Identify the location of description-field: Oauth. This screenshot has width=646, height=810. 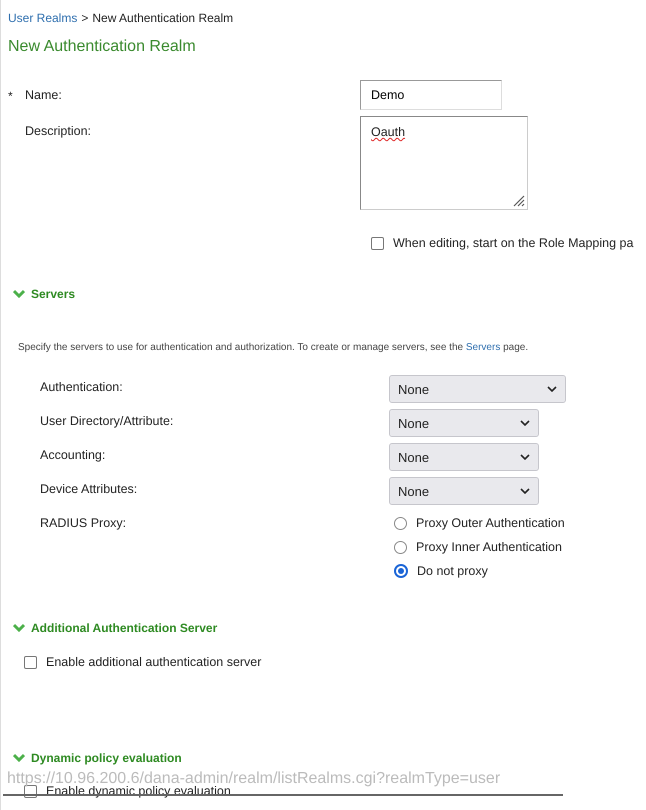
(444, 163).